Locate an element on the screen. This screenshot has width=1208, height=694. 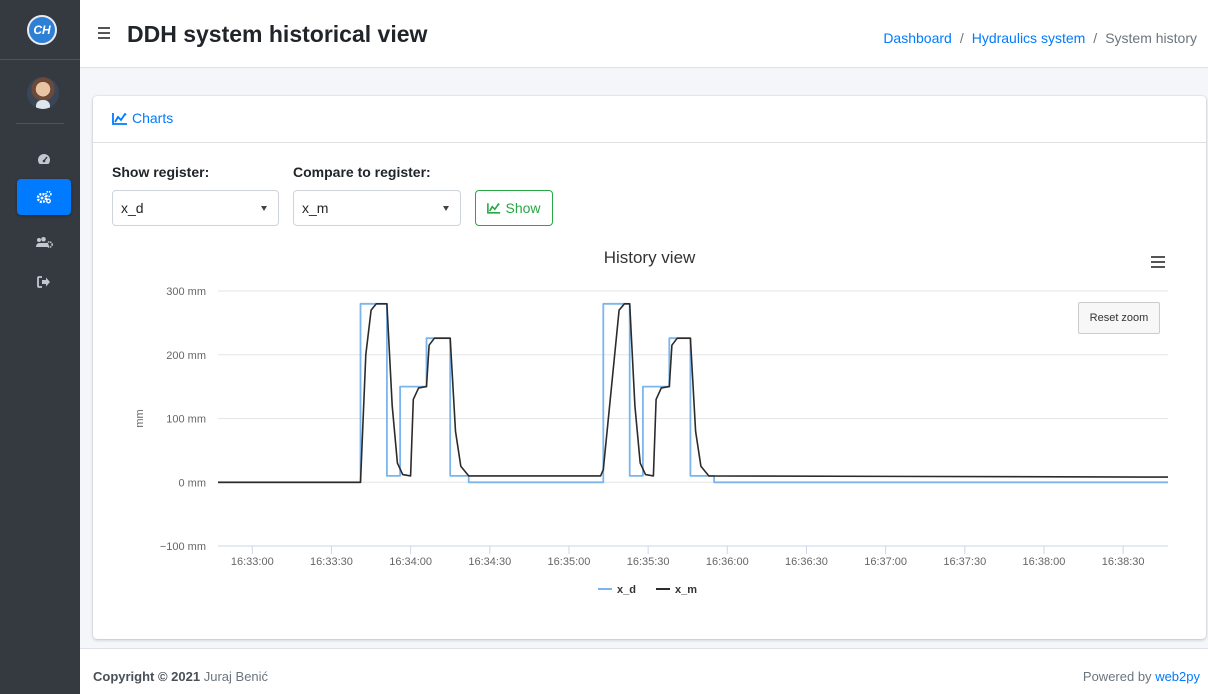
breadcrumb-dashboard: Dashboard is located at coordinates (917, 38).